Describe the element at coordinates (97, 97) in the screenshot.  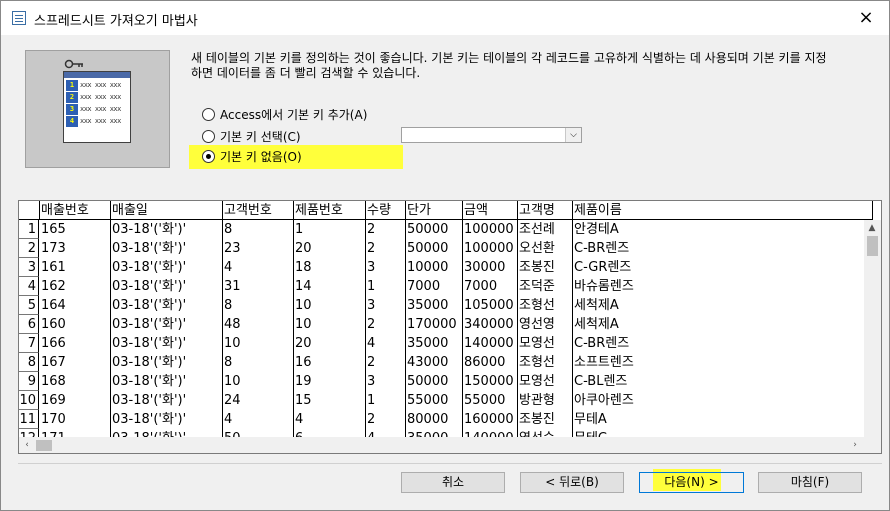
I see `illustration-row: 2 xxx xxx xxx` at that location.